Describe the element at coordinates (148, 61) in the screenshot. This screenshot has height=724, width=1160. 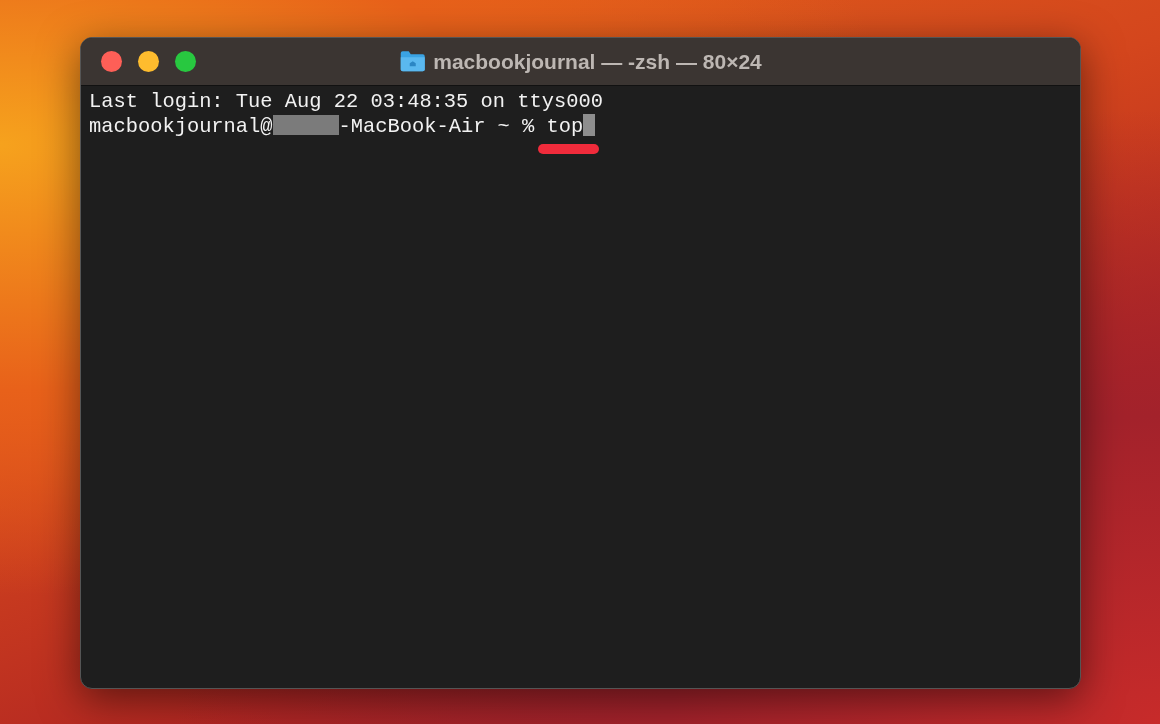
I see `minimize-button` at that location.